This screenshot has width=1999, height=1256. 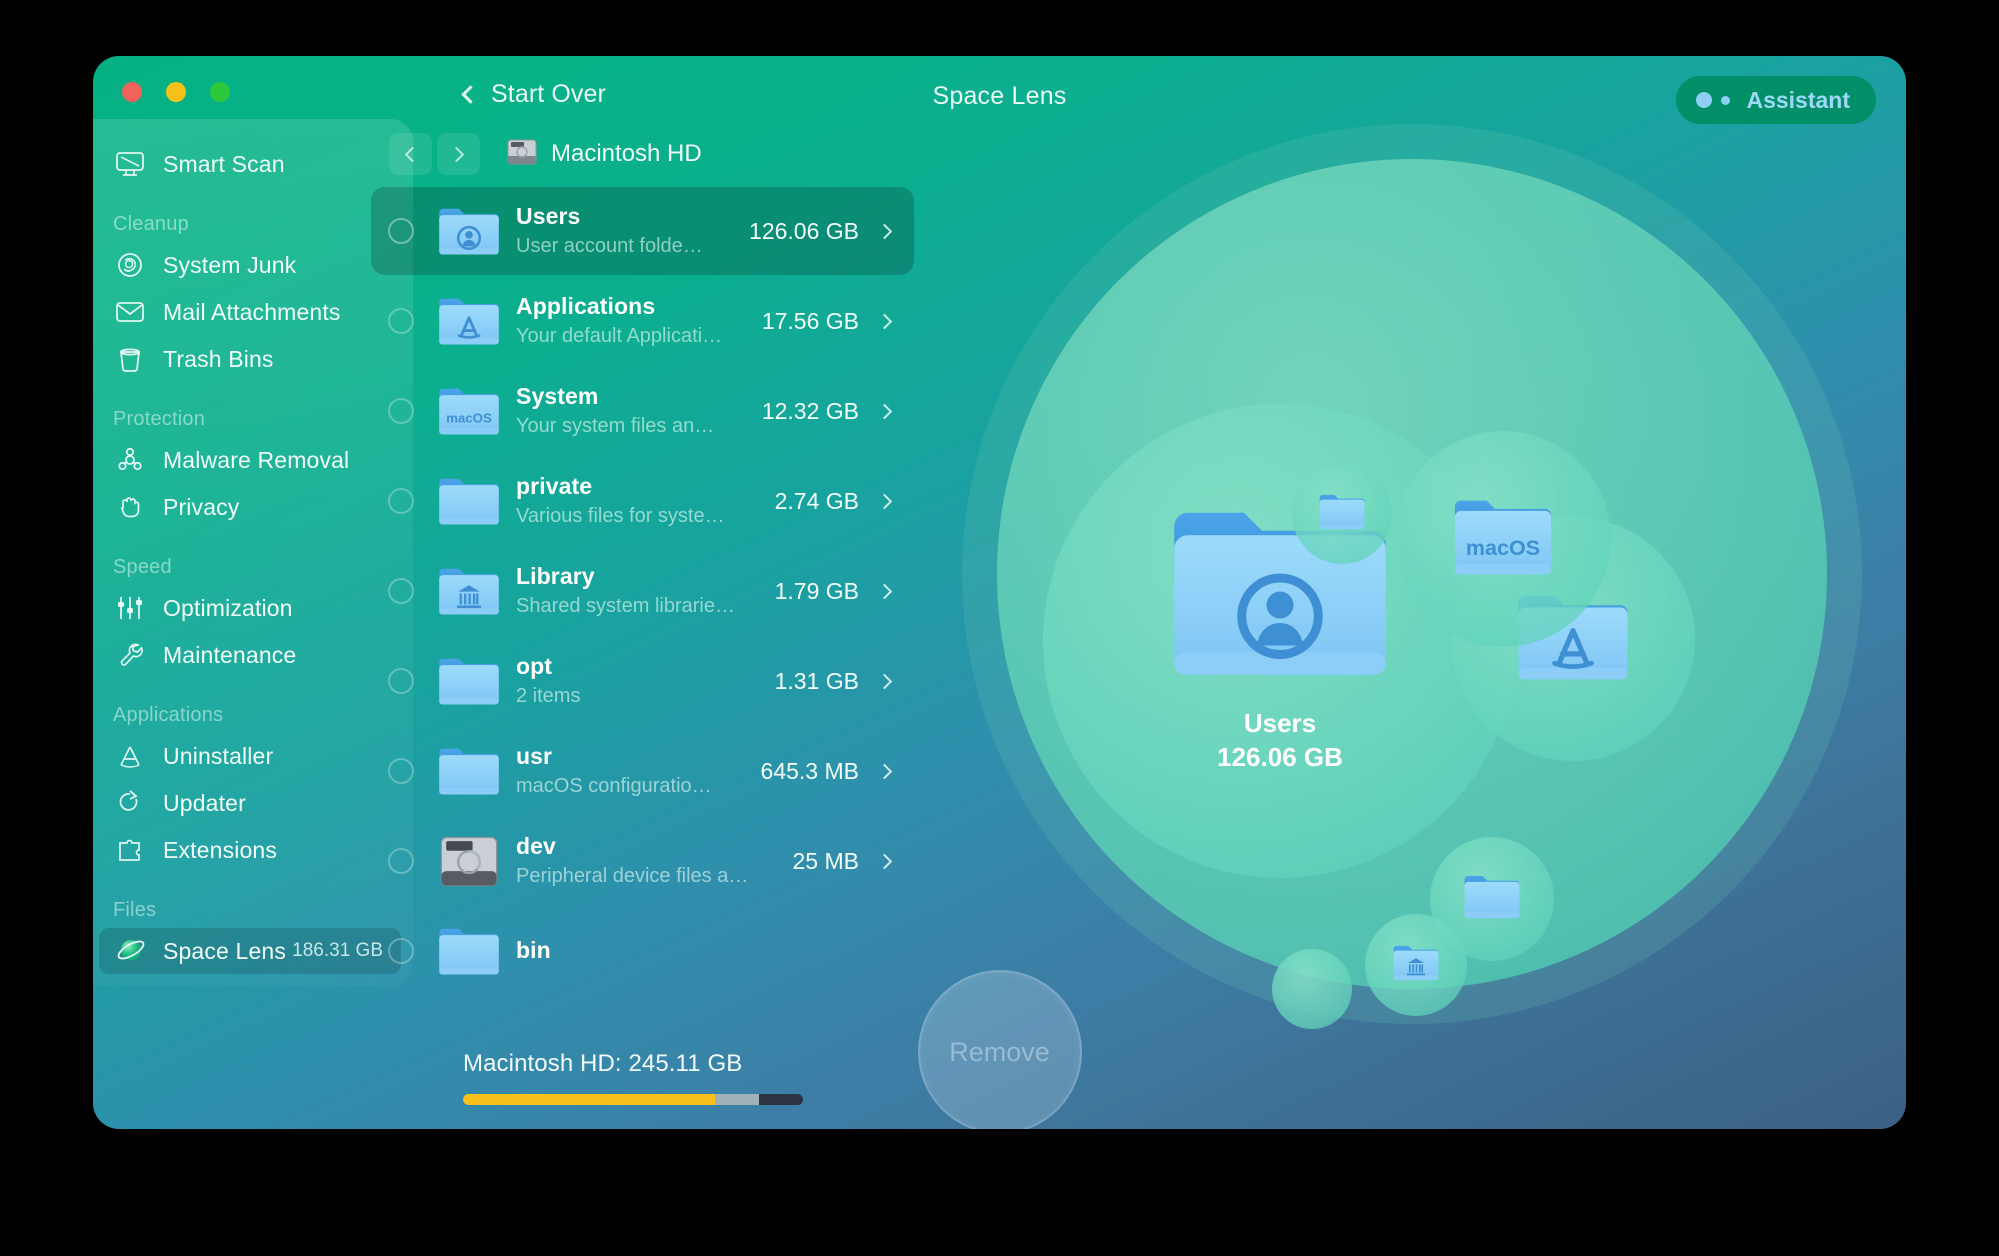 I want to click on row-text: opt 2 items, so click(x=645, y=681).